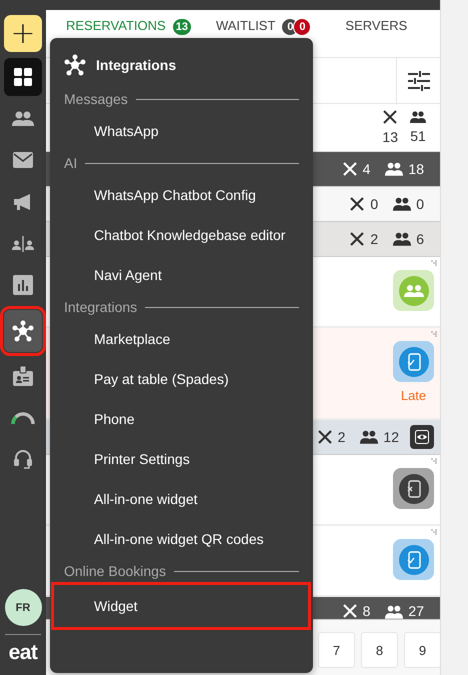 The image size is (468, 675). What do you see at coordinates (252, 33) in the screenshot?
I see `tab: WAITLIST 0 0` at bounding box center [252, 33].